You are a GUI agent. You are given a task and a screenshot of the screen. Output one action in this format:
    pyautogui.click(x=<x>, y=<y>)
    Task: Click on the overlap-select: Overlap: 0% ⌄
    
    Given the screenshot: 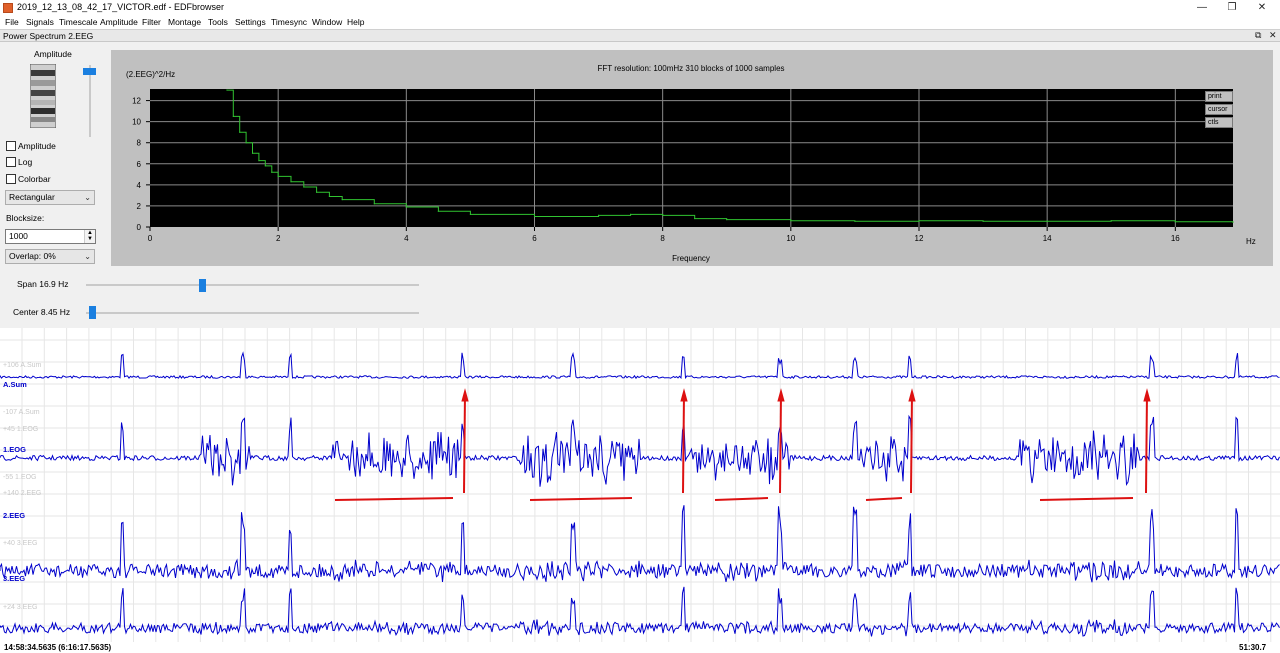 What is the action you would take?
    pyautogui.click(x=50, y=256)
    